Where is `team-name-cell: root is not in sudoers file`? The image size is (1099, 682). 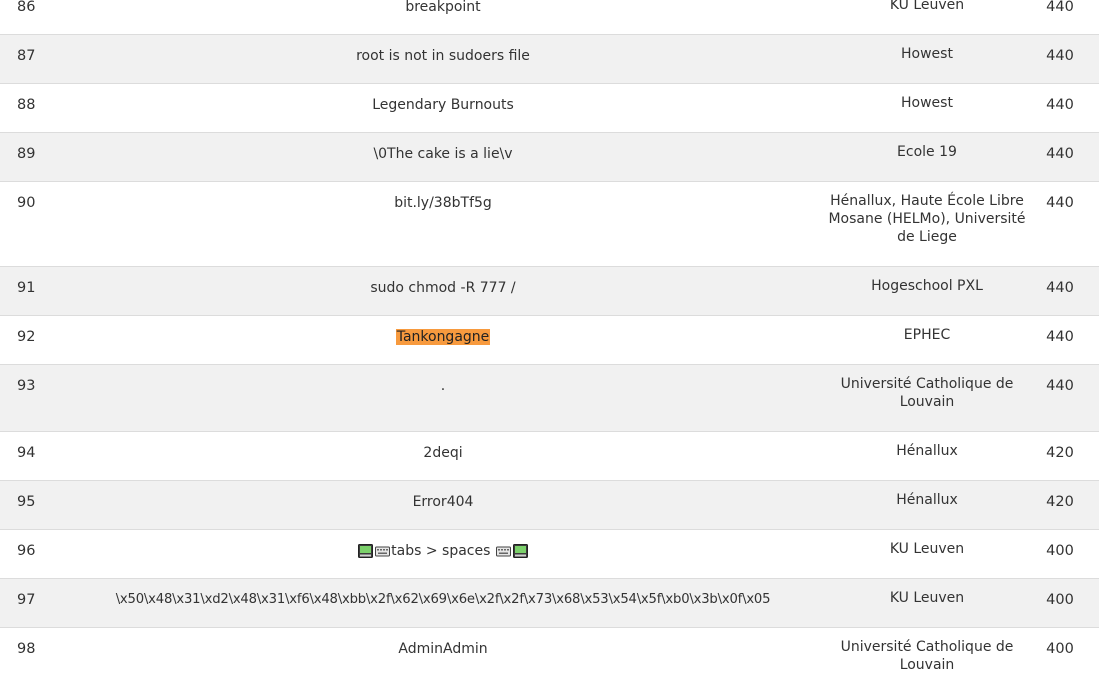
team-name-cell: root is not in sudoers file is located at coordinates (443, 56).